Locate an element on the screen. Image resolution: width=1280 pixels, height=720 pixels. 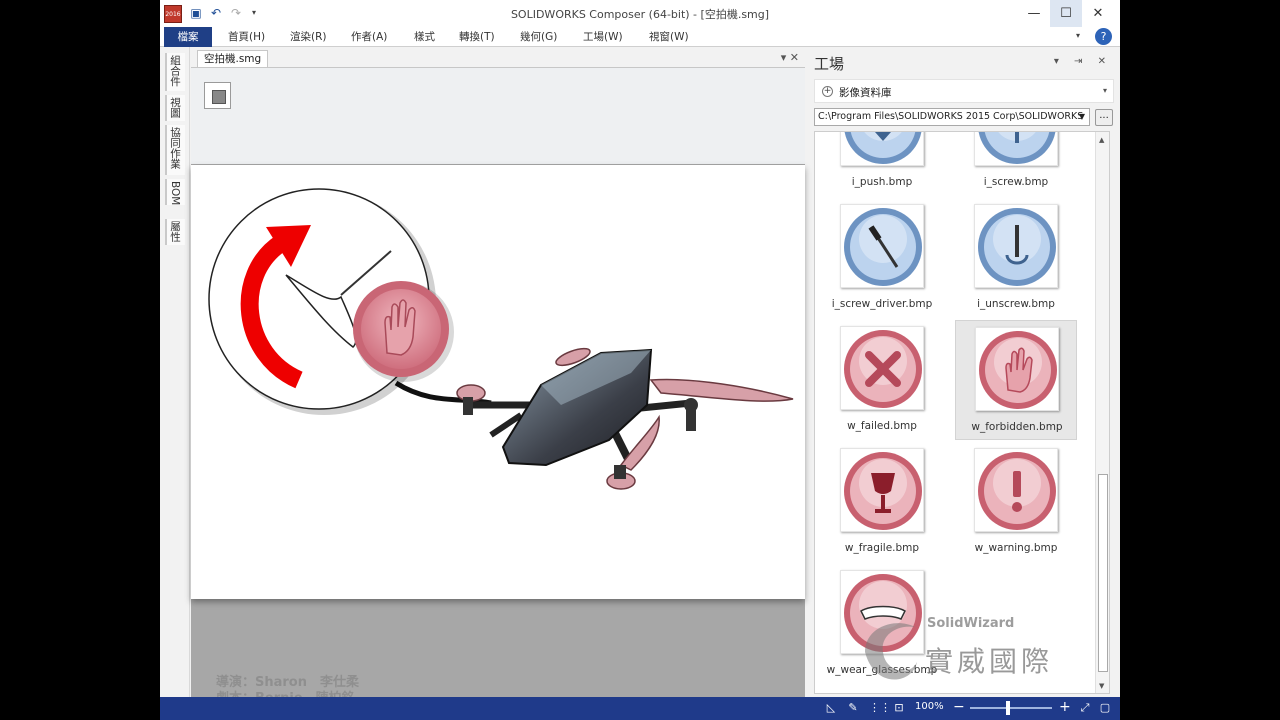
gallery-item: w_failed.bmp is located at coordinates (882, 380).